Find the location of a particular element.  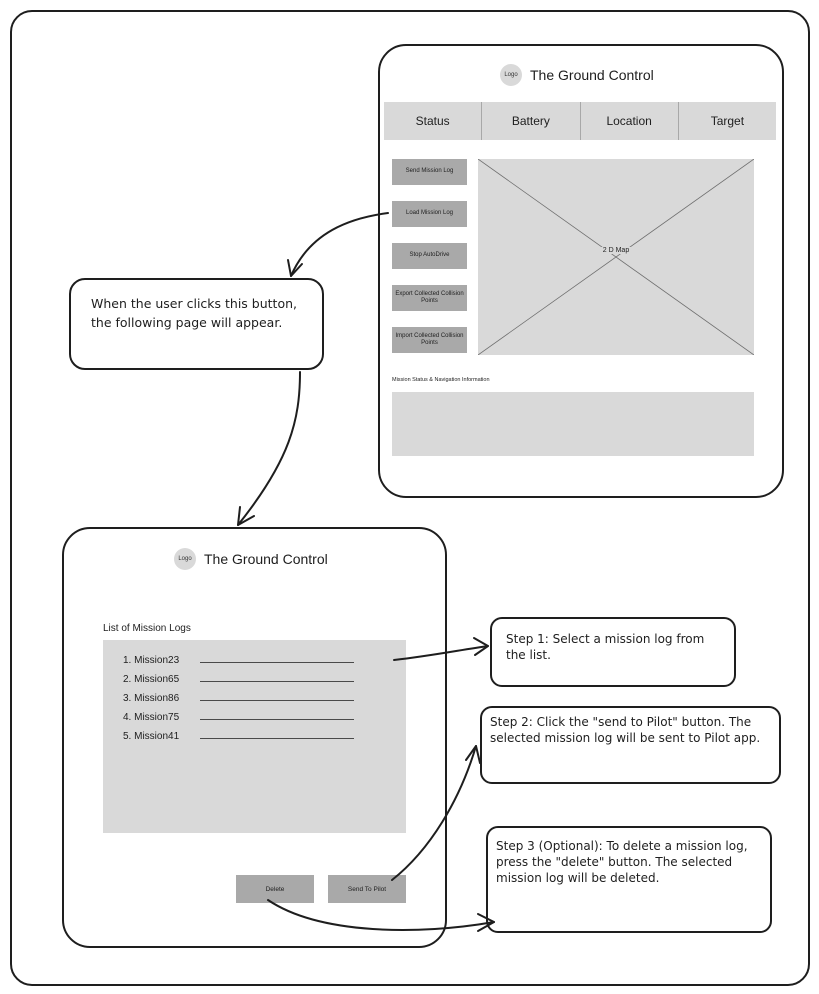

arrow-load-to-note is located at coordinates (339, 244).